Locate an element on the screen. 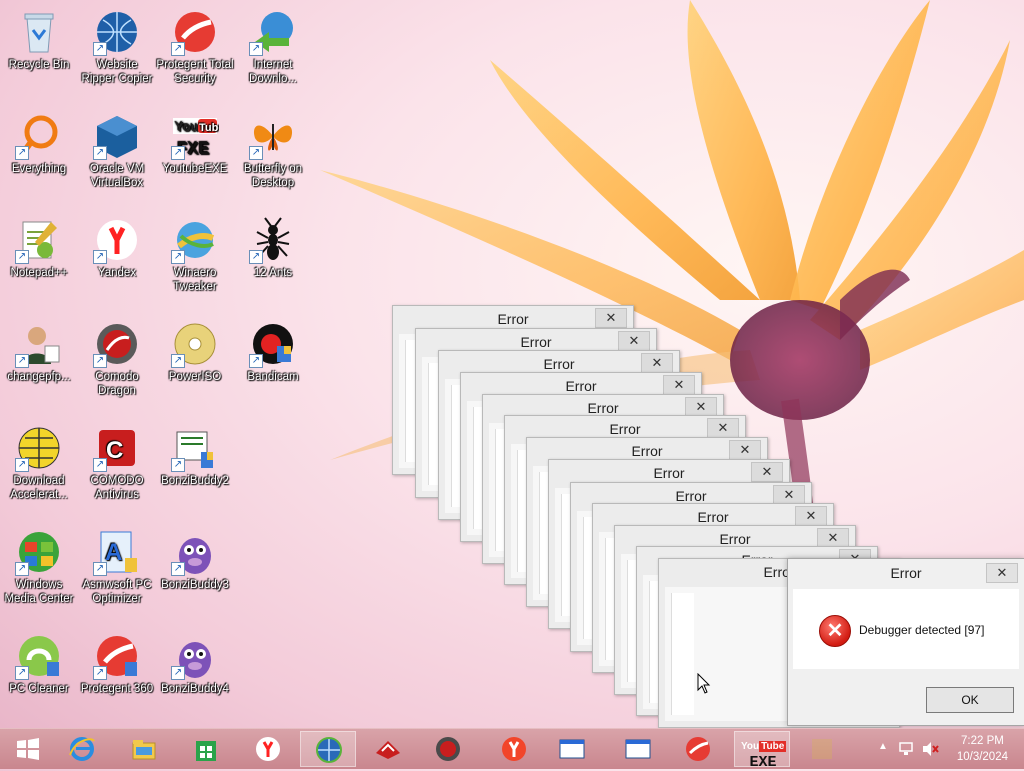 The width and height of the screenshot is (1024, 771). desktop-icon: YouTubeFXE↗ YoutubeEXE is located at coordinates (195, 156).